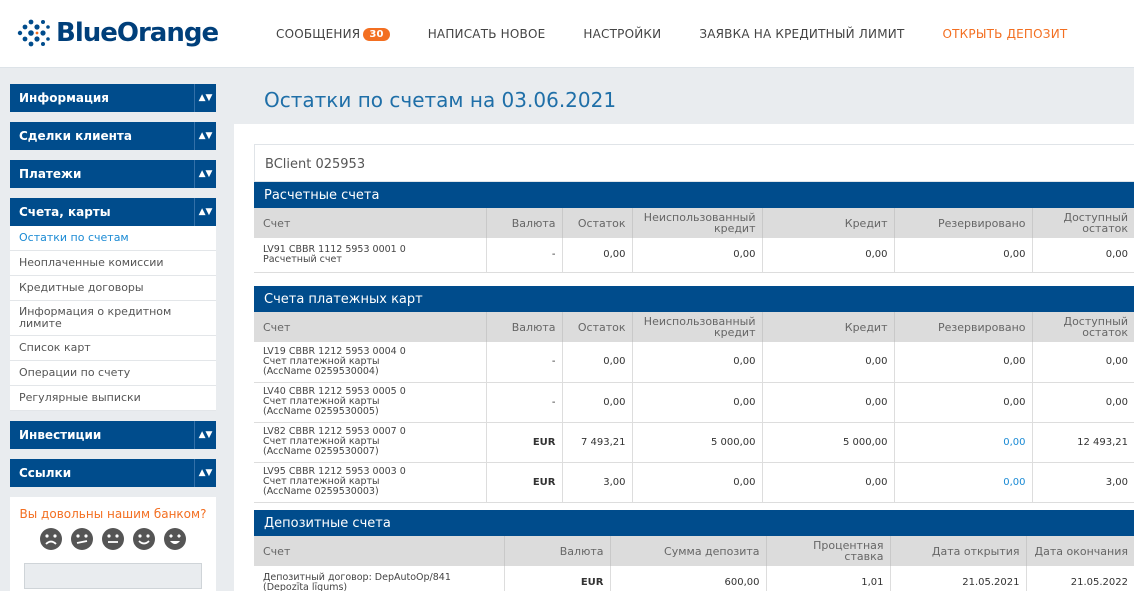 This screenshot has height=591, width=1134. Describe the element at coordinates (175, 539) in the screenshot. I see `love-face-icon` at that location.